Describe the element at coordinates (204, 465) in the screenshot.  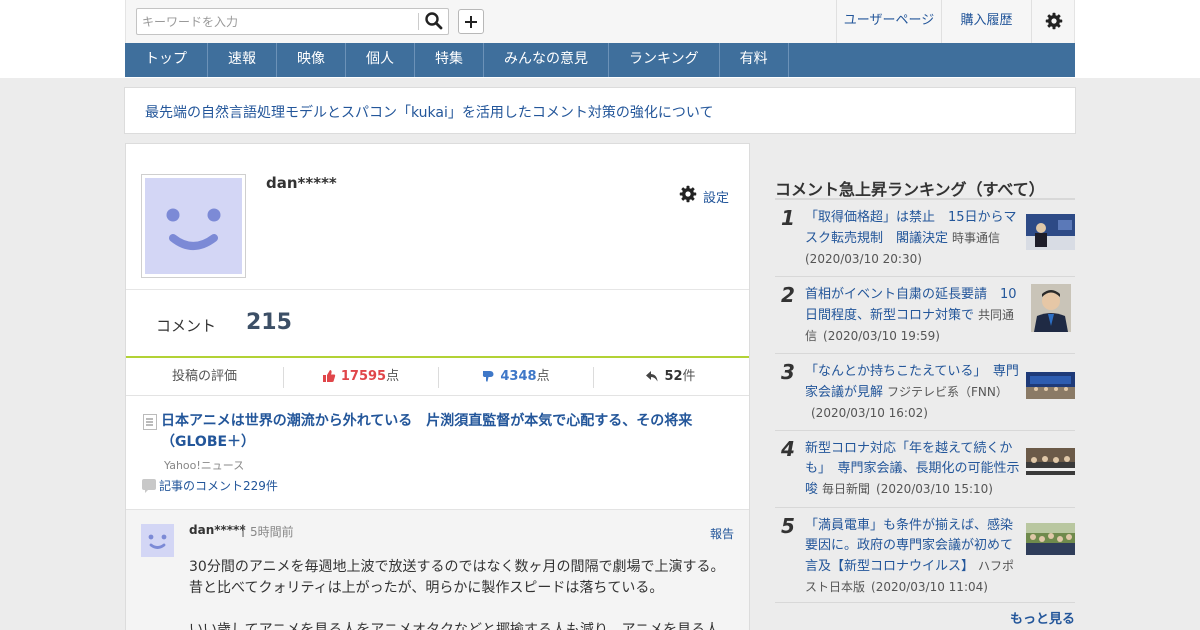
I see `article-source: Yahoo!ニュース` at that location.